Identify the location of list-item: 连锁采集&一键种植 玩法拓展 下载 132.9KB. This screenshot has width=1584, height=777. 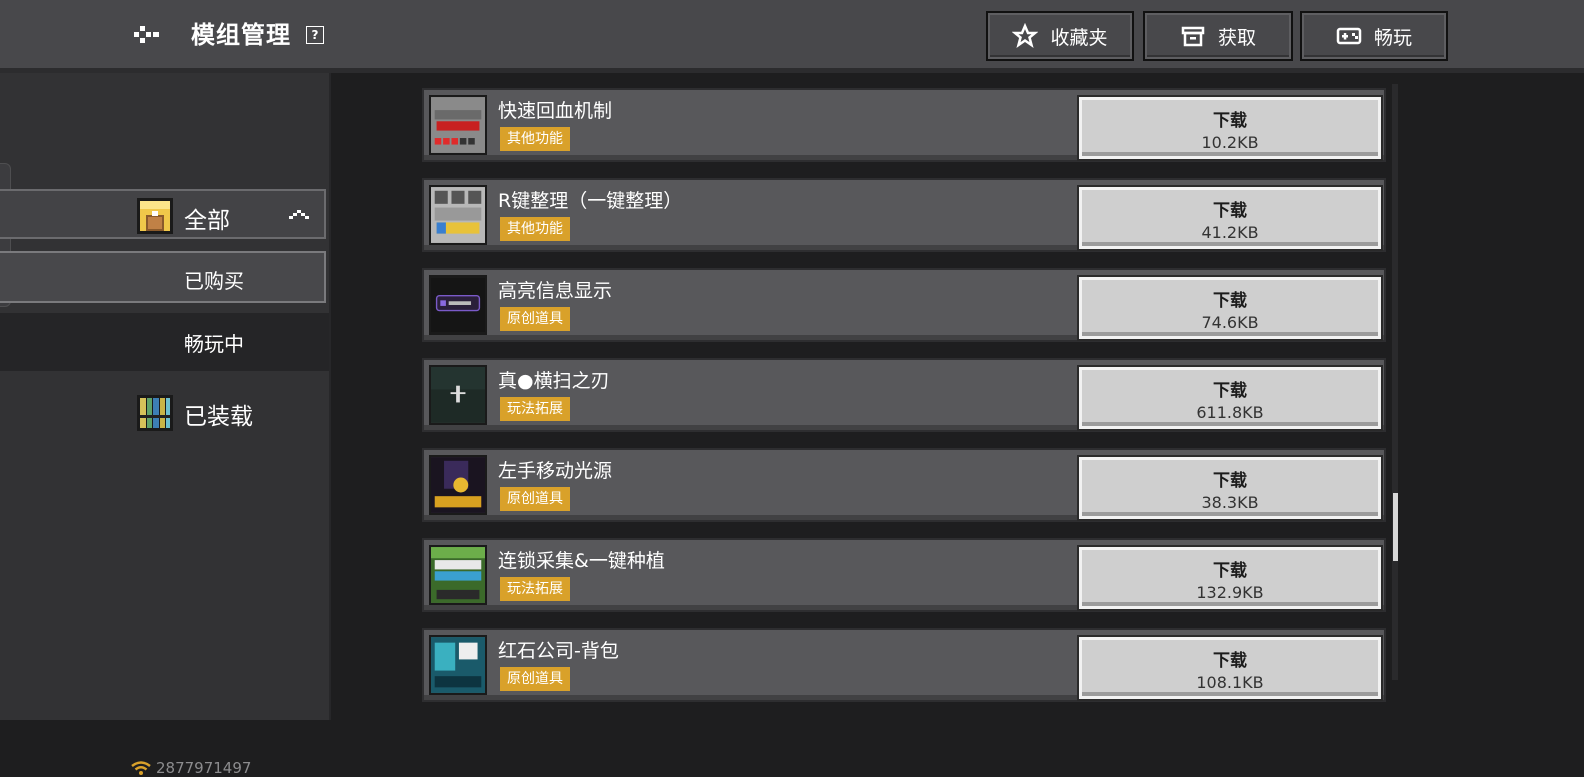
(904, 575).